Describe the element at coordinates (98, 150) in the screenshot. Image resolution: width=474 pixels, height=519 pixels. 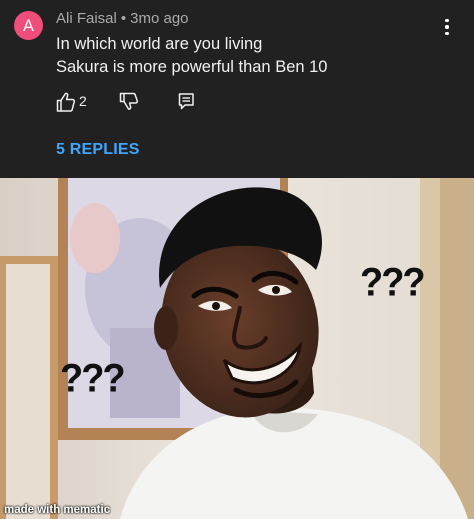
I see `replies-toggle: 5 REPLIES` at that location.